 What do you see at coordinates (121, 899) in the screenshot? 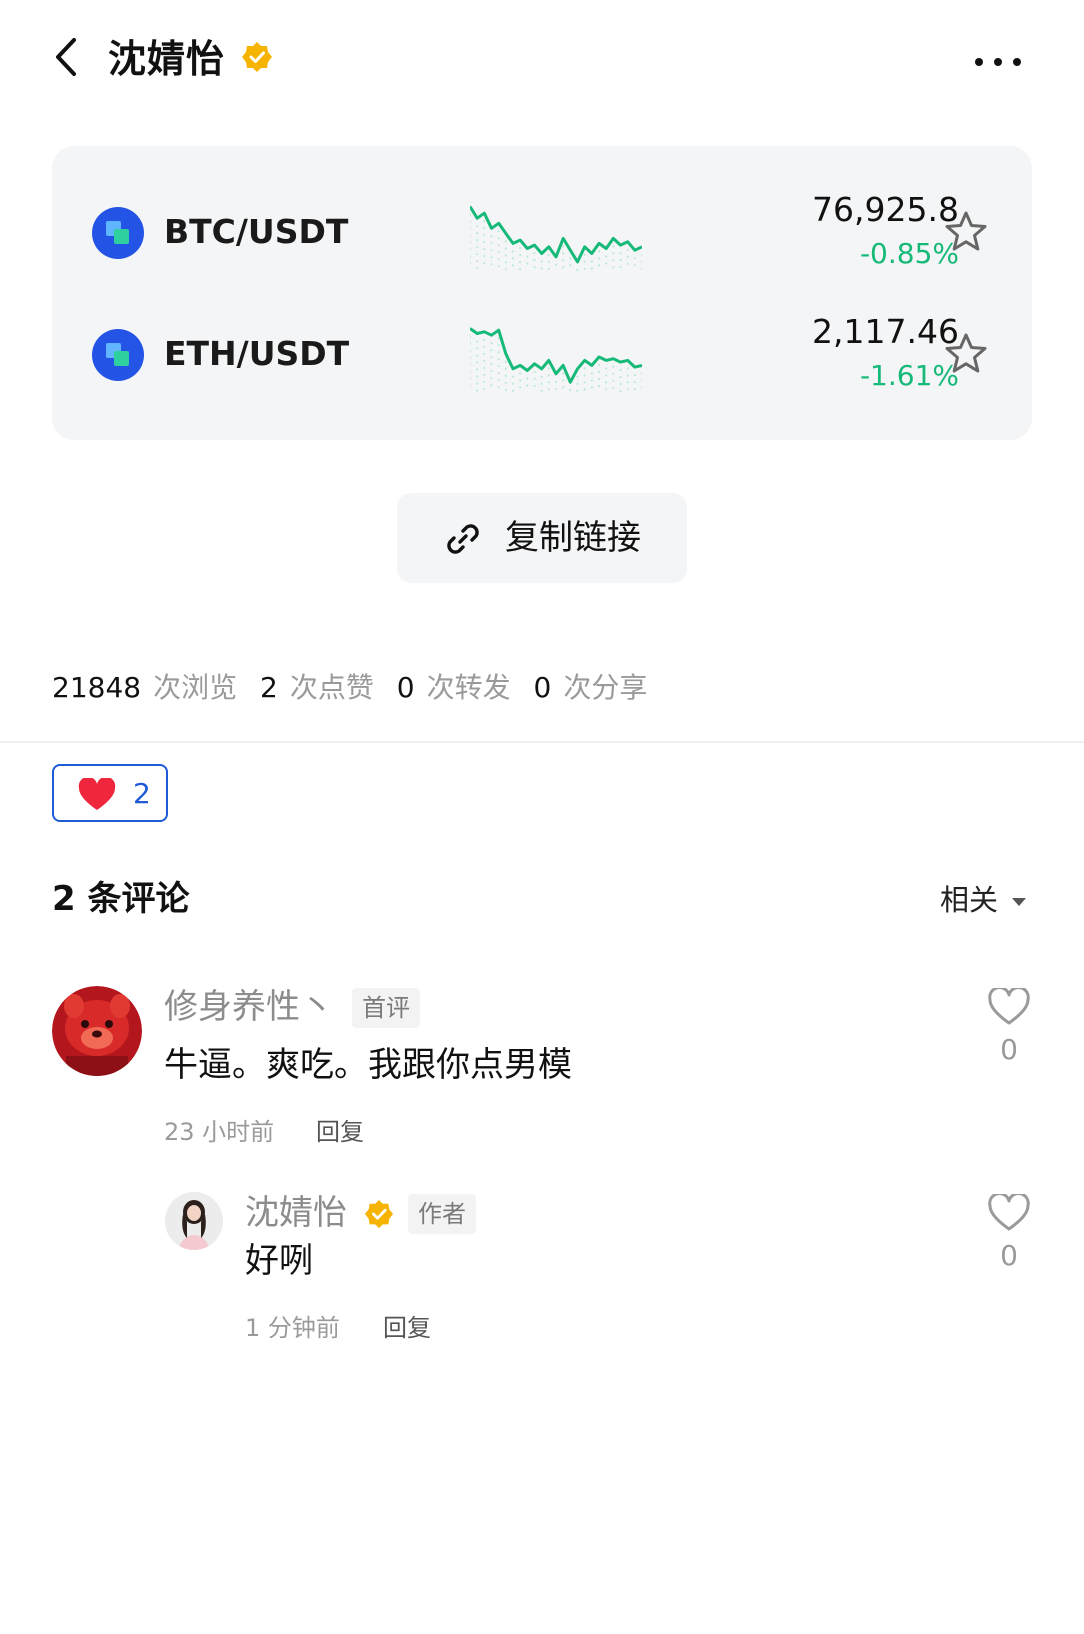
I see `comments-title: 2 条评论` at bounding box center [121, 899].